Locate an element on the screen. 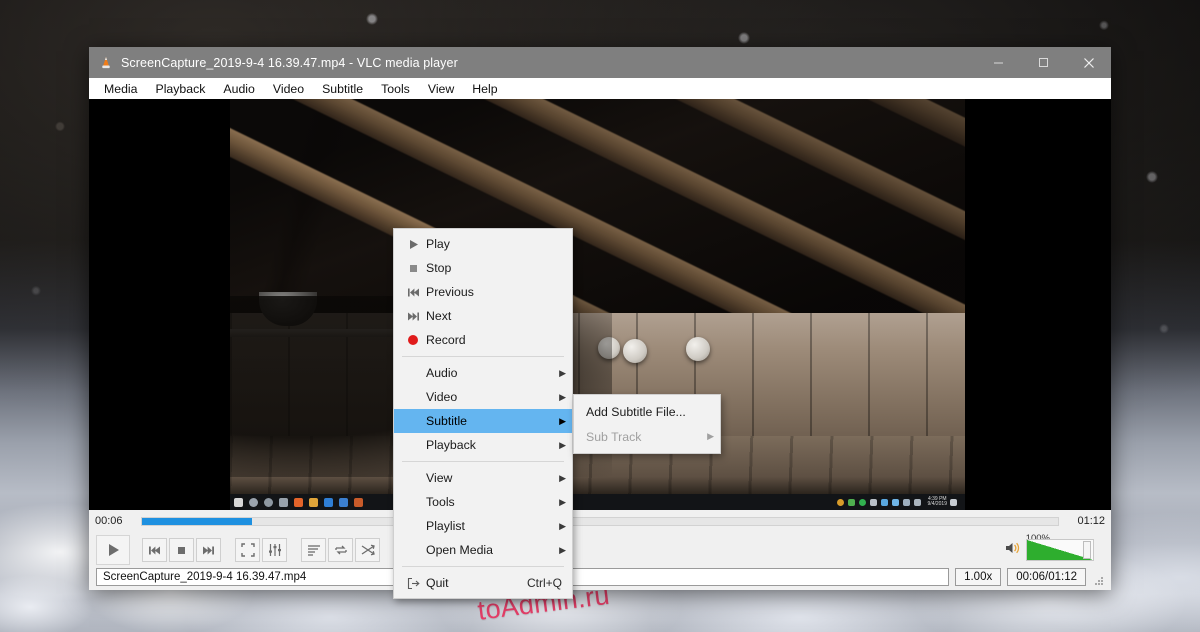 The image size is (1200, 632). menu-video: Video is located at coordinates (288, 89).